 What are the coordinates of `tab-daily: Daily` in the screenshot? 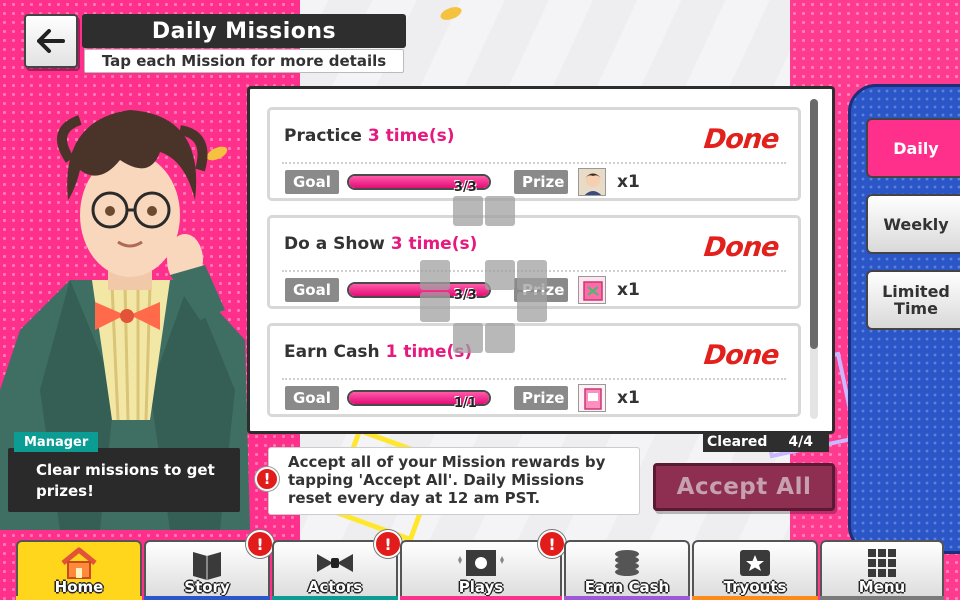 It's located at (913, 148).